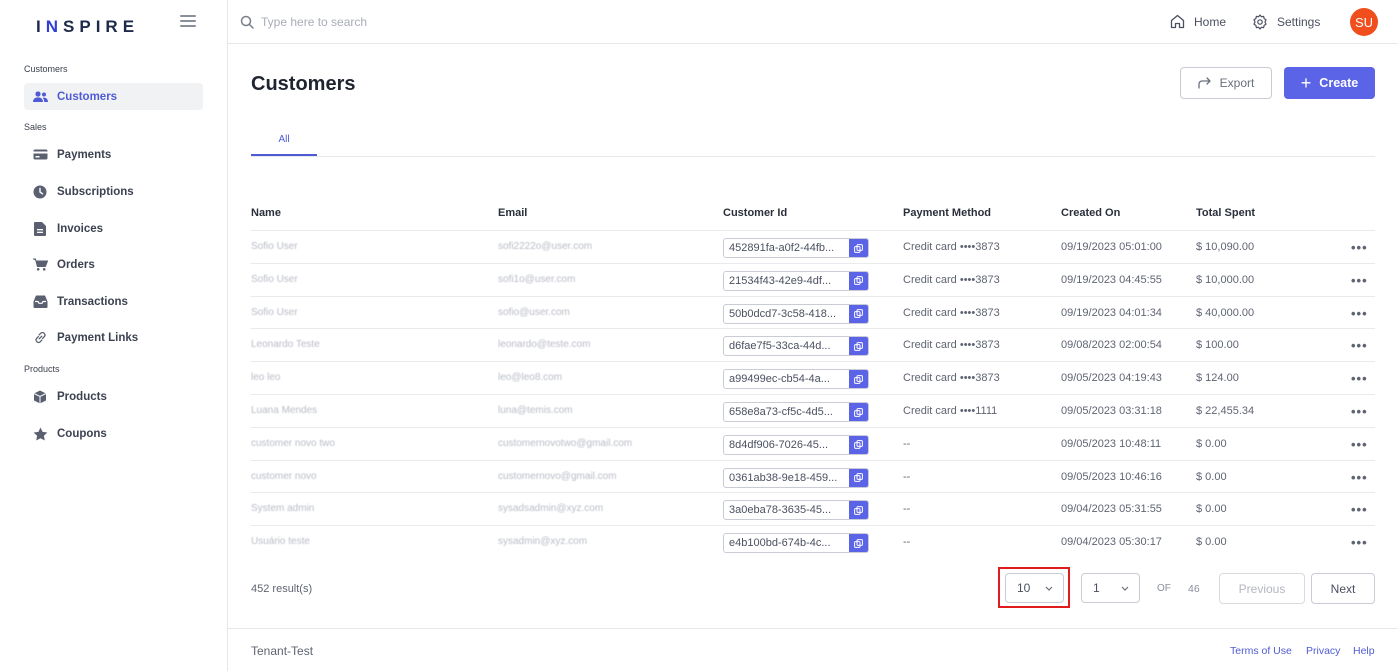 The height and width of the screenshot is (671, 1398). Describe the element at coordinates (1329, 83) in the screenshot. I see `create-button: + Create` at that location.